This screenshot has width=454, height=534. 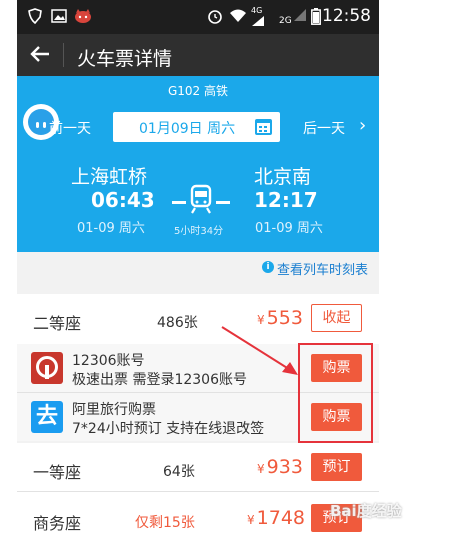 I want to click on watermark: Bai度经验, so click(x=366, y=511).